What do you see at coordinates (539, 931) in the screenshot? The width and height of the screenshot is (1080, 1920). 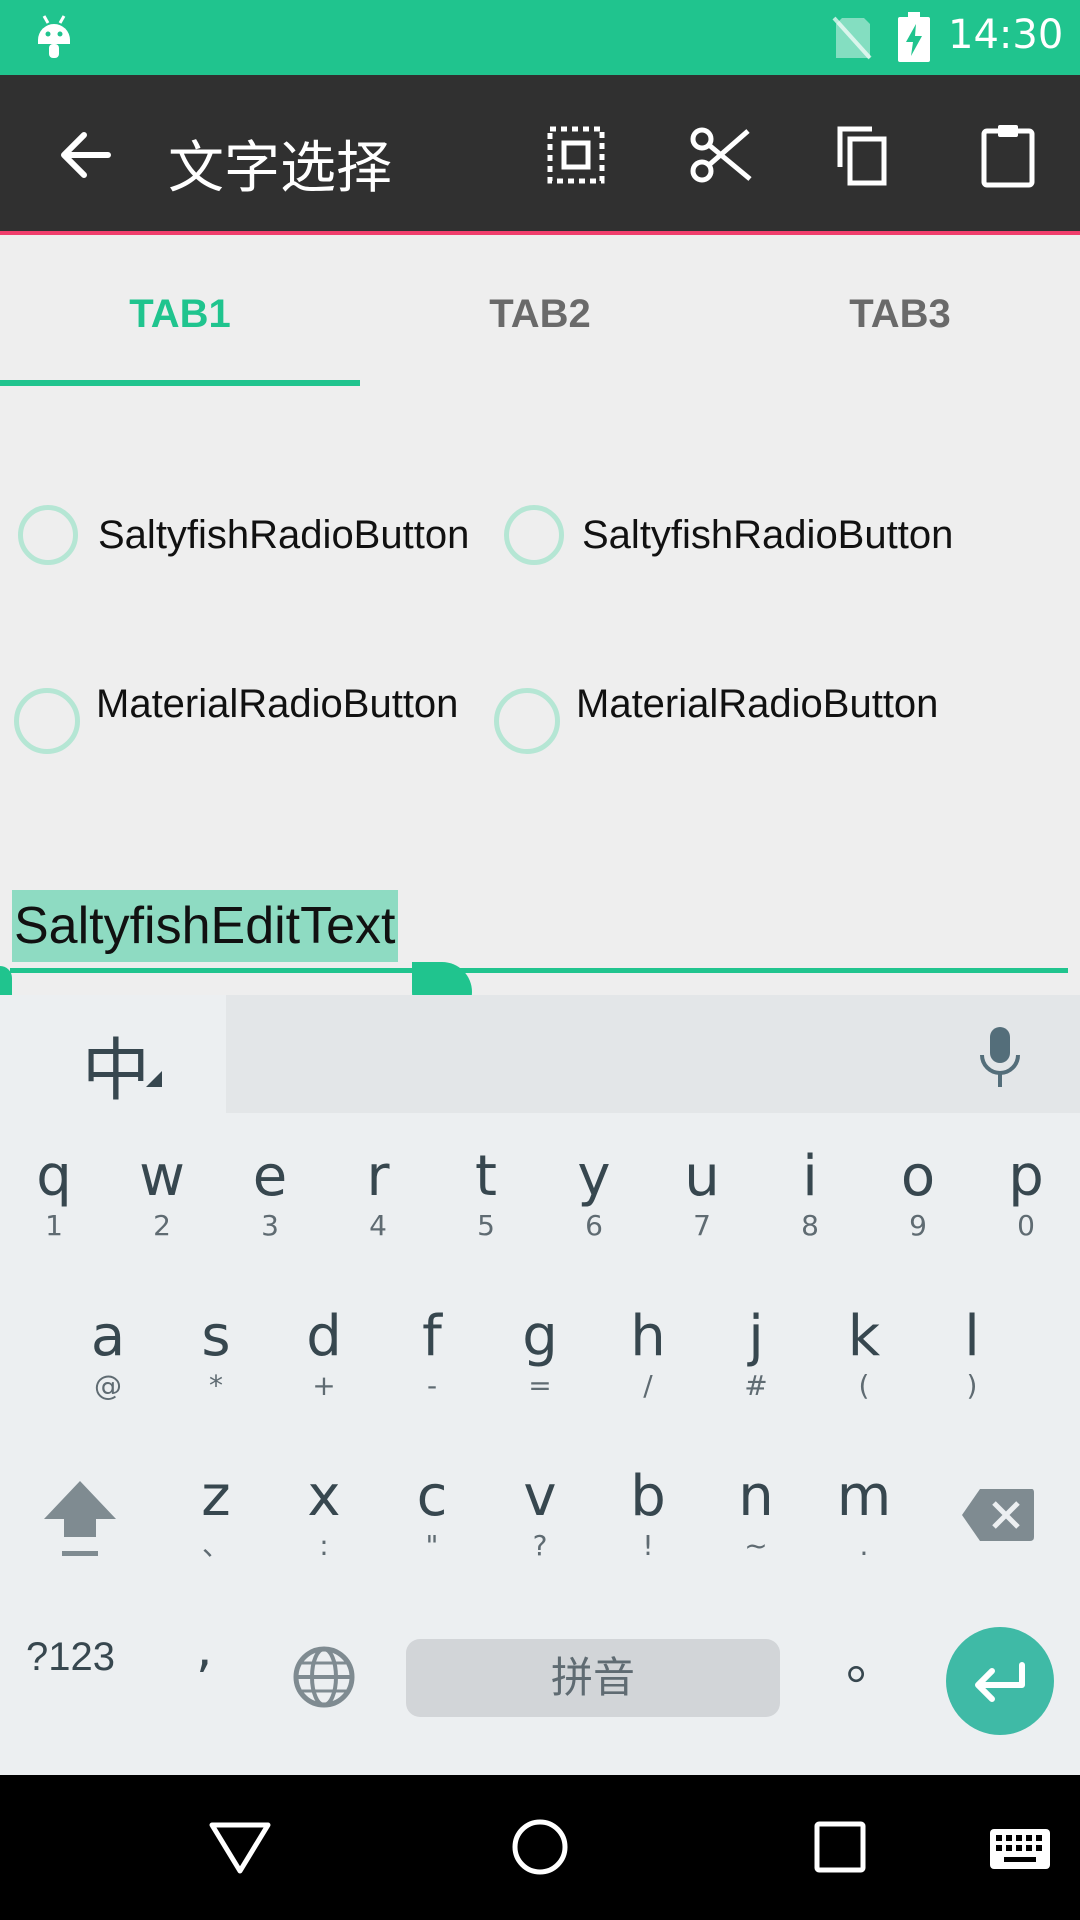 I see `saltyfish-edit-text: SaltyfishEditText` at bounding box center [539, 931].